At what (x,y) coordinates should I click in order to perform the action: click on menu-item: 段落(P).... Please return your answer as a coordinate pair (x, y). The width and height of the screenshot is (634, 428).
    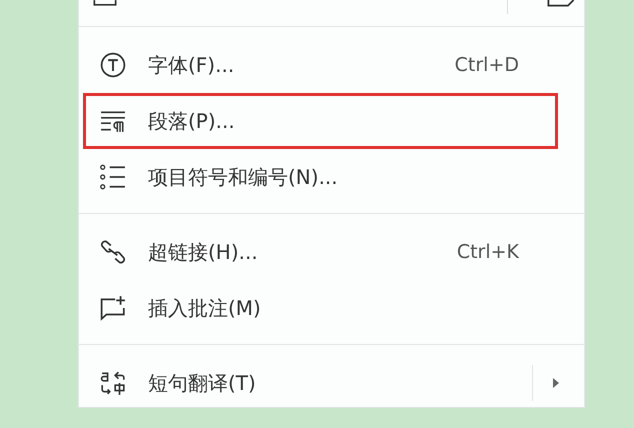
    Looking at the image, I should click on (320, 121).